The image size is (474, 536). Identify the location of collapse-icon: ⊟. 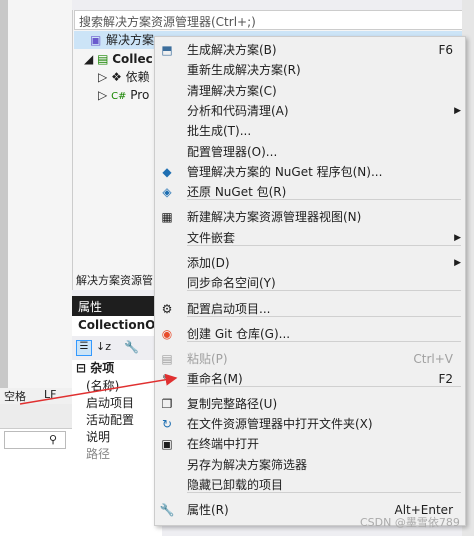
(81, 368).